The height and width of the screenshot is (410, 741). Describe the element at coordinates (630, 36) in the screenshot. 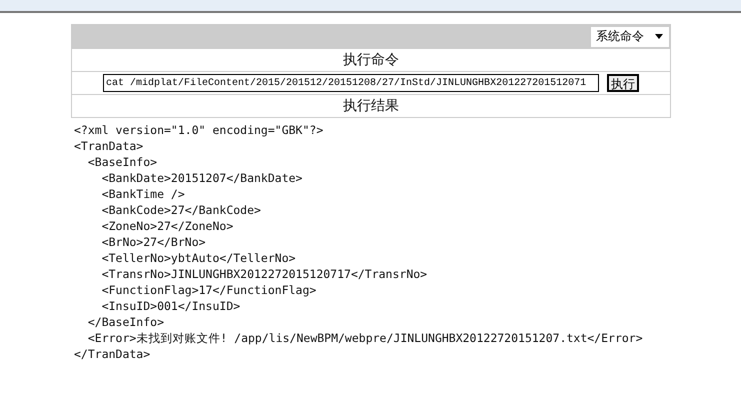

I see `command-type-dropdown: 系统命令` at that location.